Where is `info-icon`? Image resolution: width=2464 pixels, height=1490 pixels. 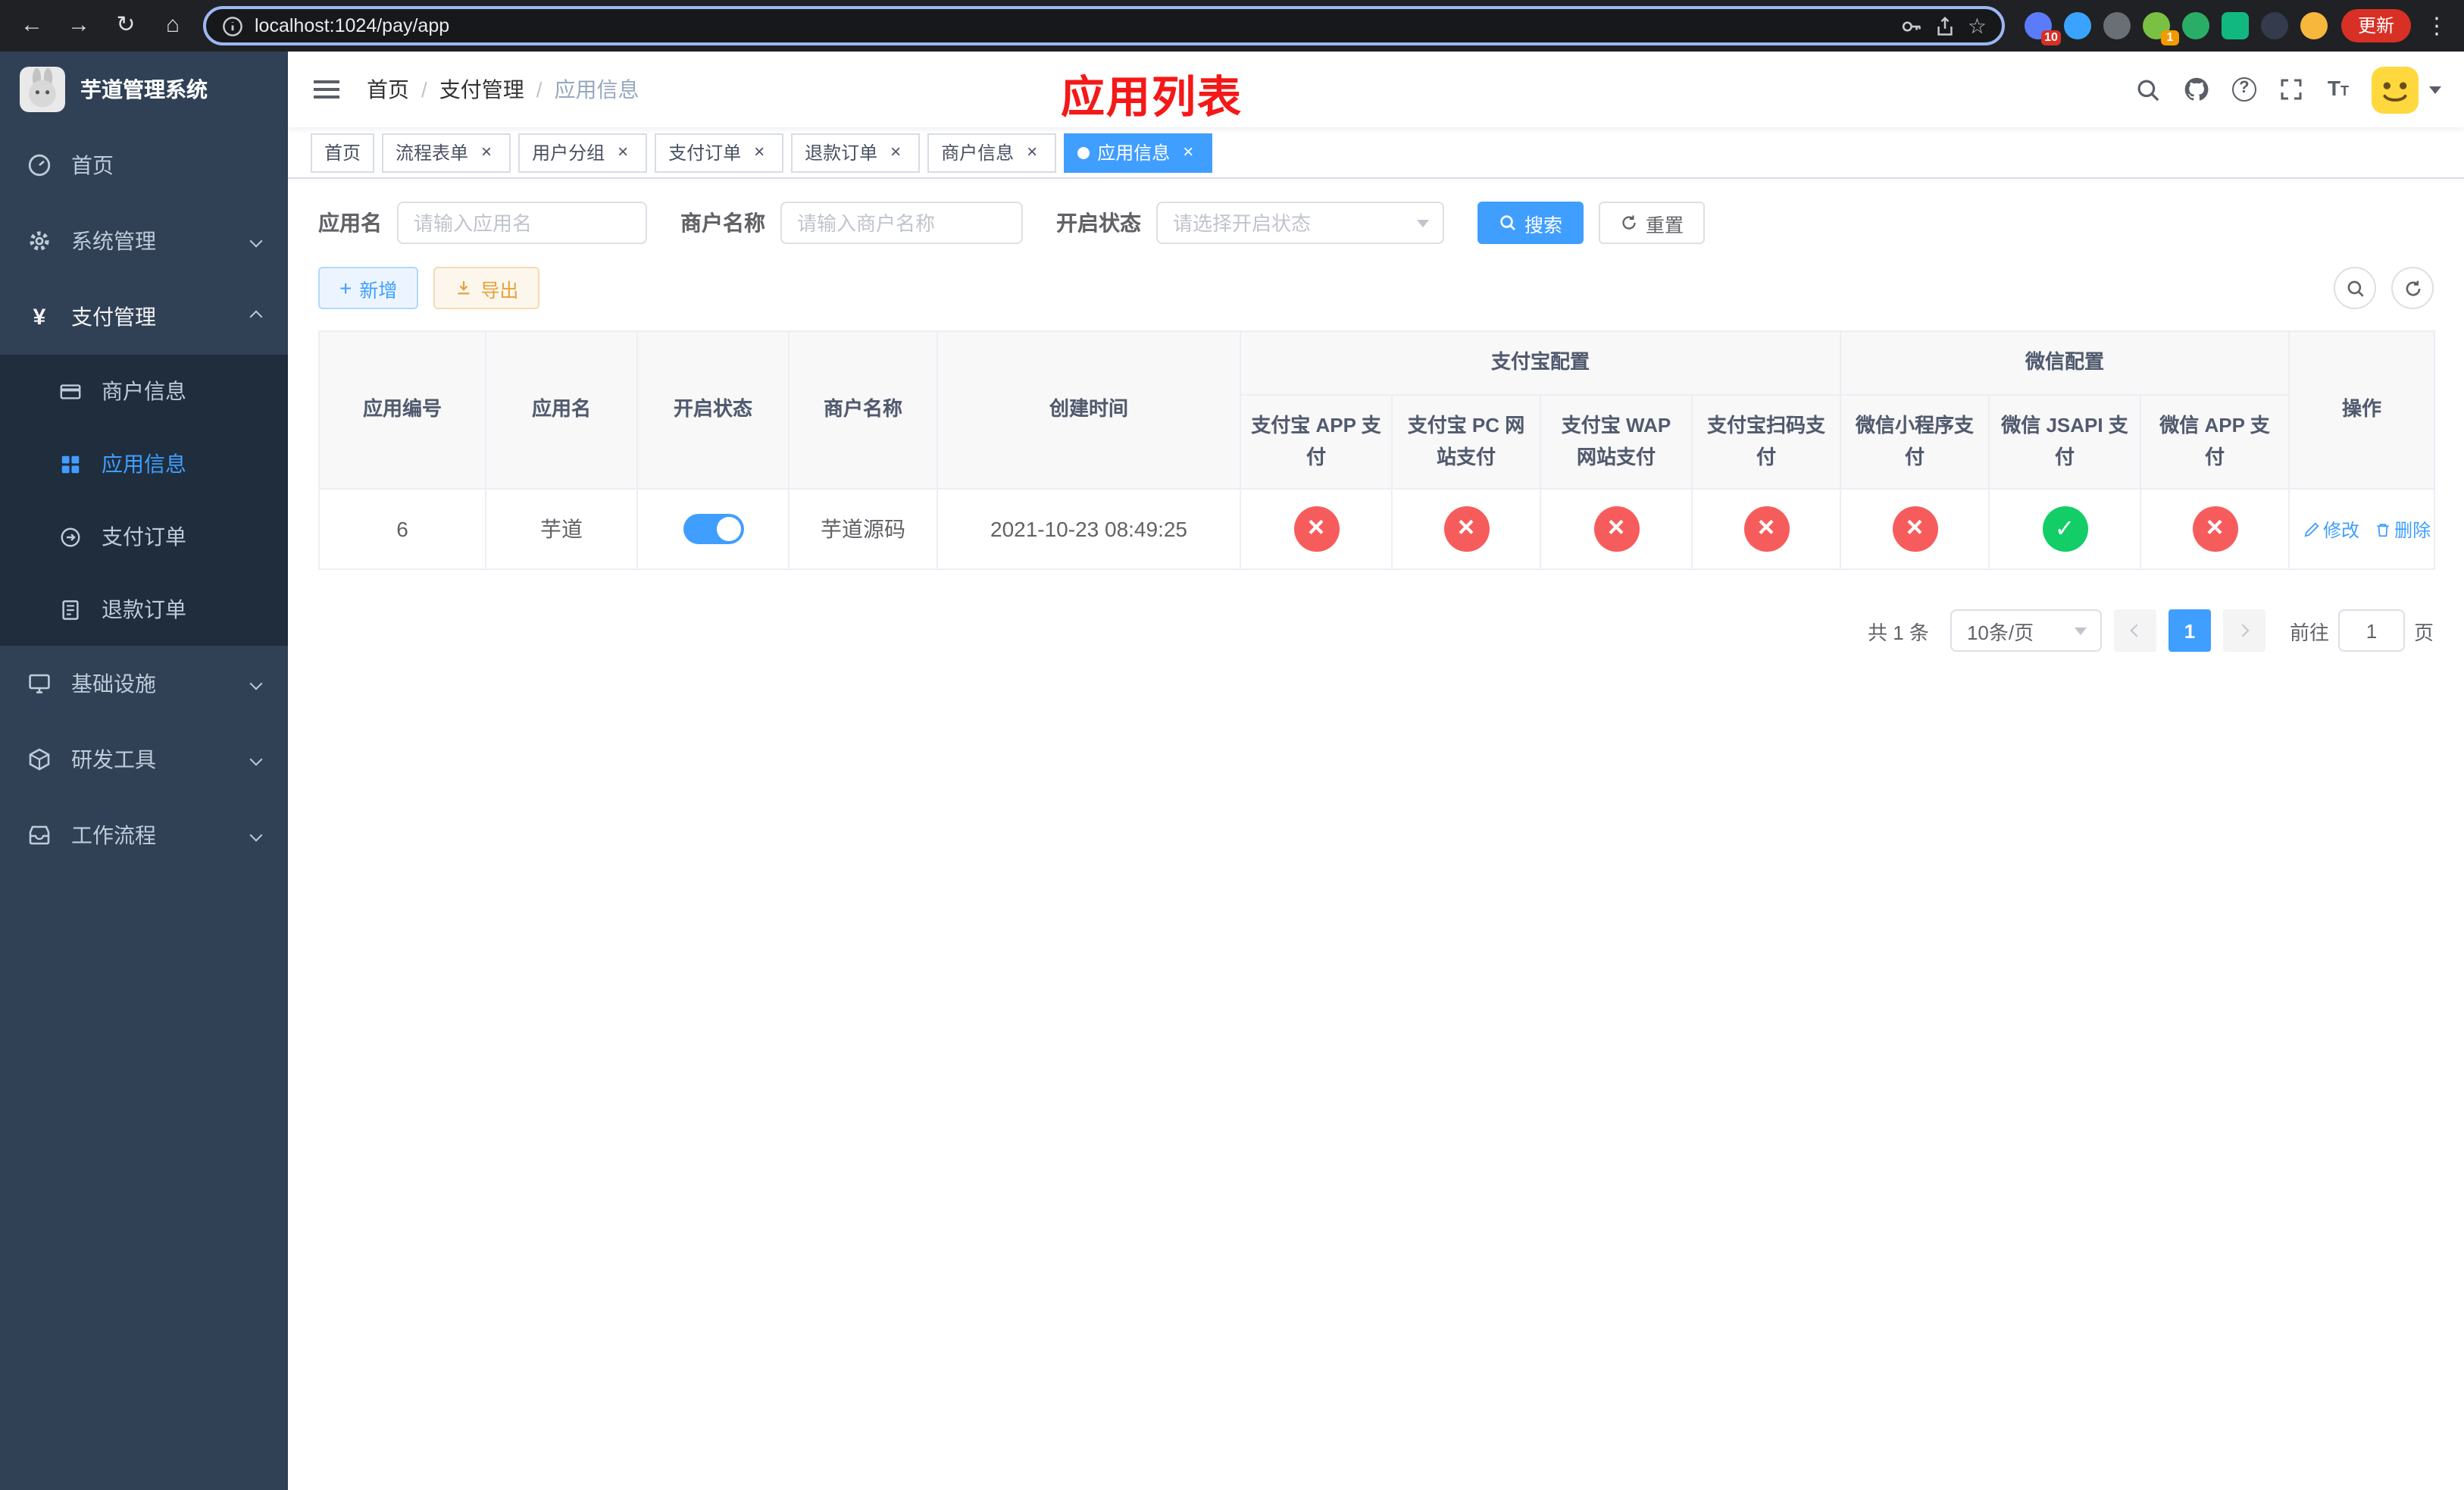 info-icon is located at coordinates (232, 26).